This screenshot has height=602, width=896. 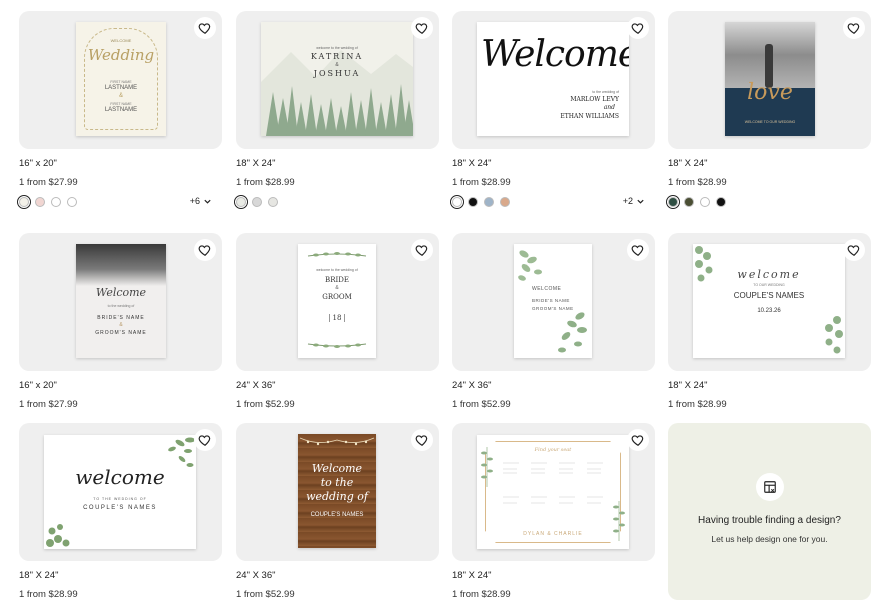 I want to click on sign-text: Wedding, so click(x=121, y=55).